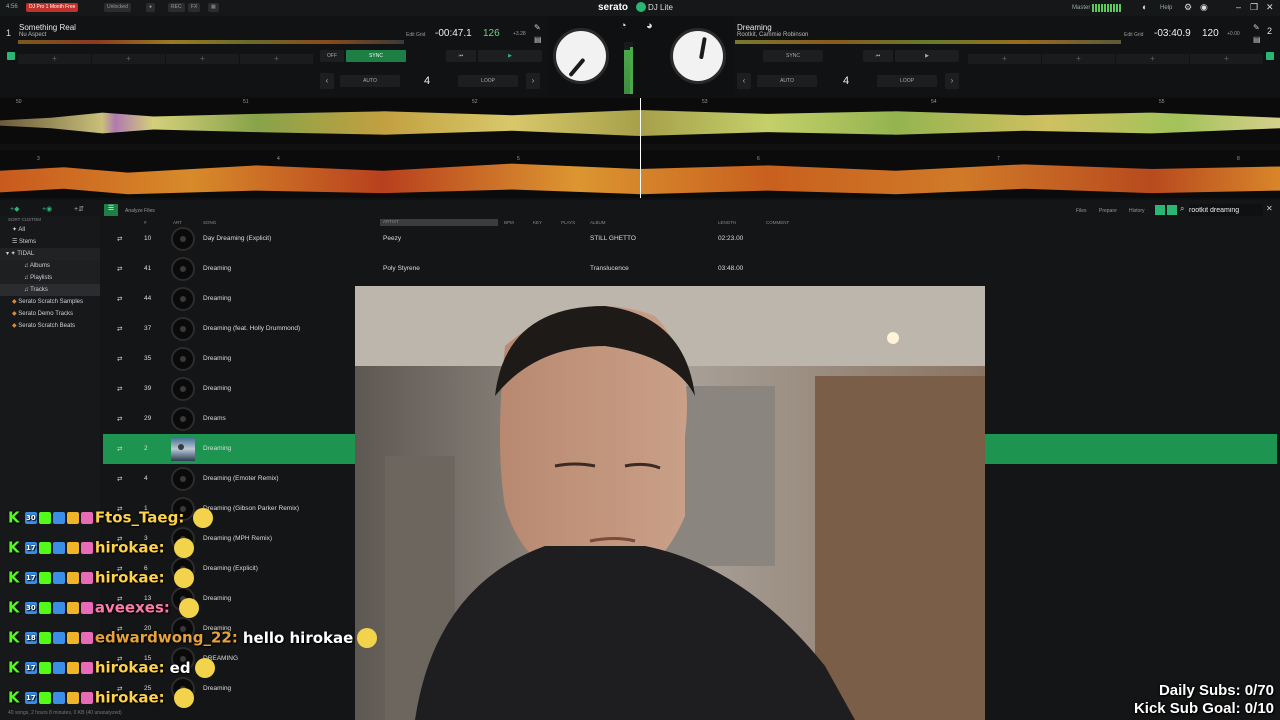 The height and width of the screenshot is (720, 1280). Describe the element at coordinates (50, 302) in the screenshot. I see `sidebar-item-scratch-samples: ◆ Serato Scratch Samples` at that location.